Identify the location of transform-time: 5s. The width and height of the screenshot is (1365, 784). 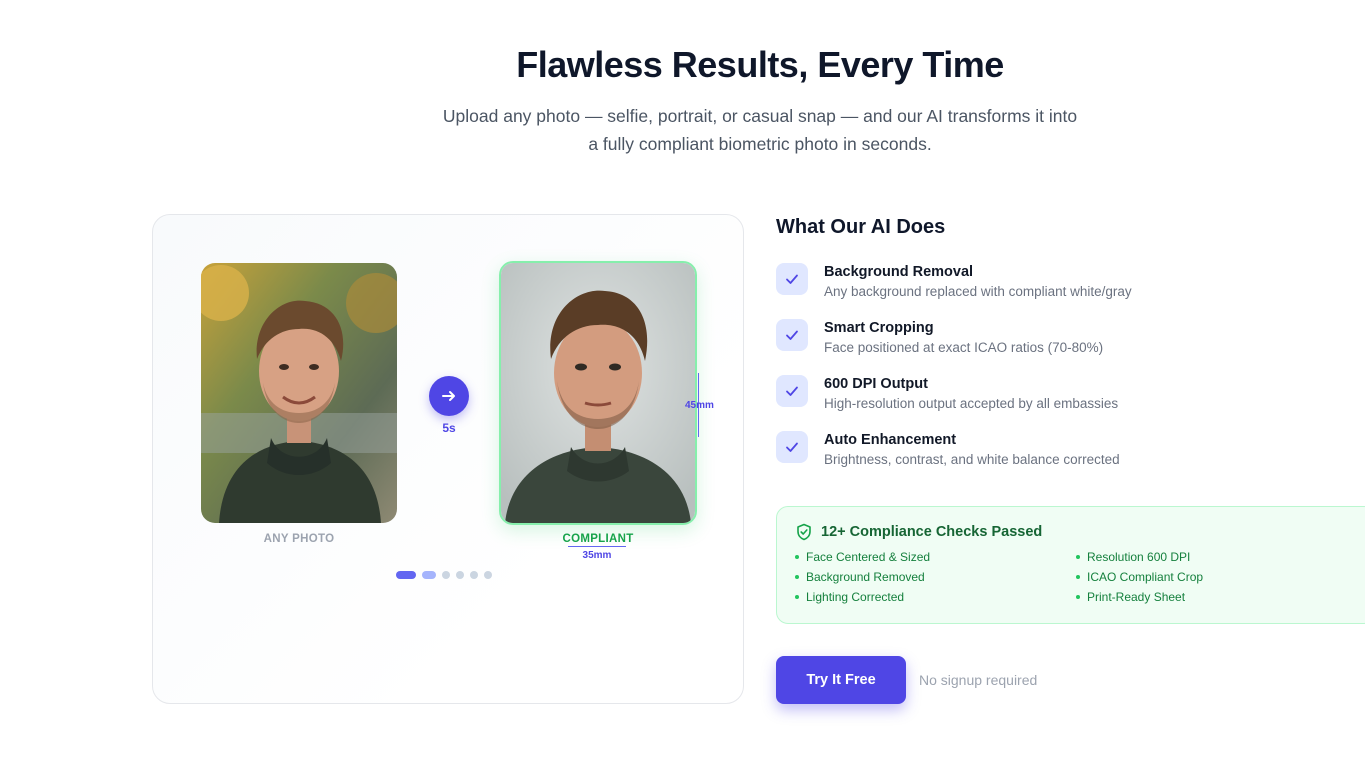
(449, 428).